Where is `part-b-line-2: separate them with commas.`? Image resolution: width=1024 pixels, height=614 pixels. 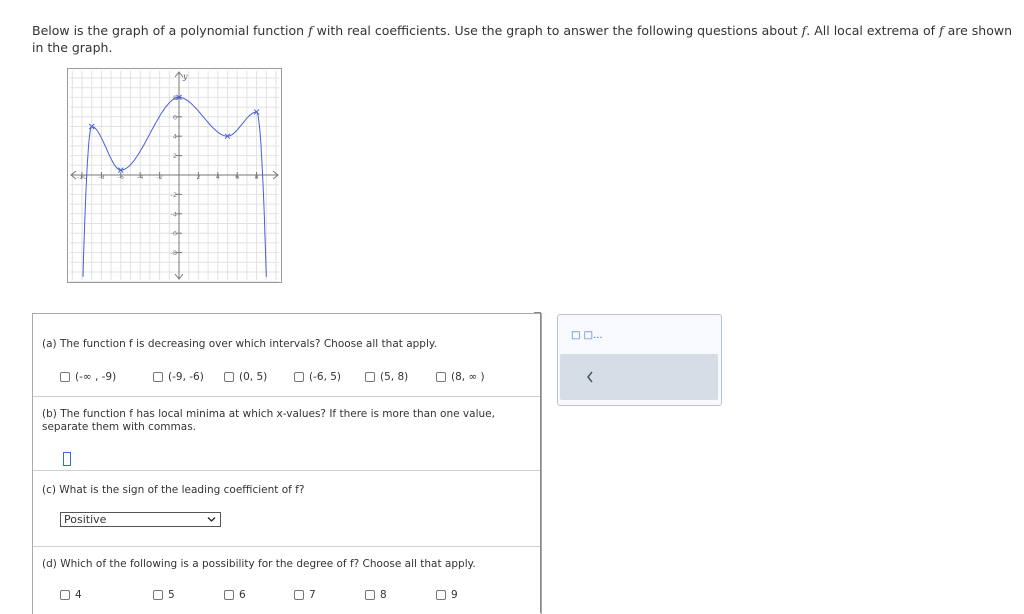 part-b-line-2: separate them with commas. is located at coordinates (119, 427).